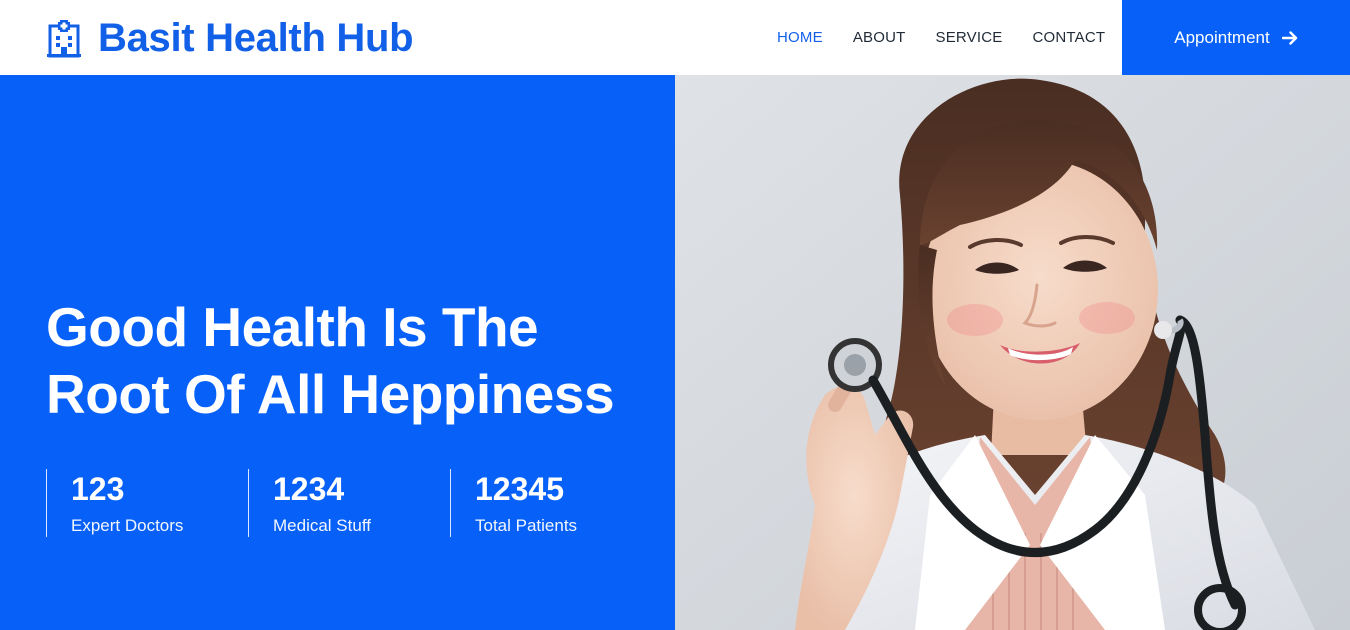 This screenshot has width=1350, height=630. Describe the element at coordinates (147, 503) in the screenshot. I see `stat-item: 123 Expert Doctors` at that location.